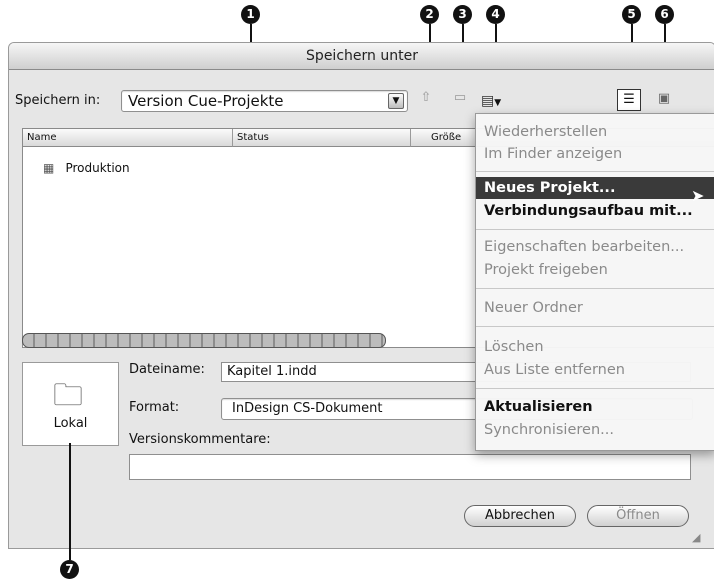  I want to click on horizontal-scrollbar, so click(204, 340).